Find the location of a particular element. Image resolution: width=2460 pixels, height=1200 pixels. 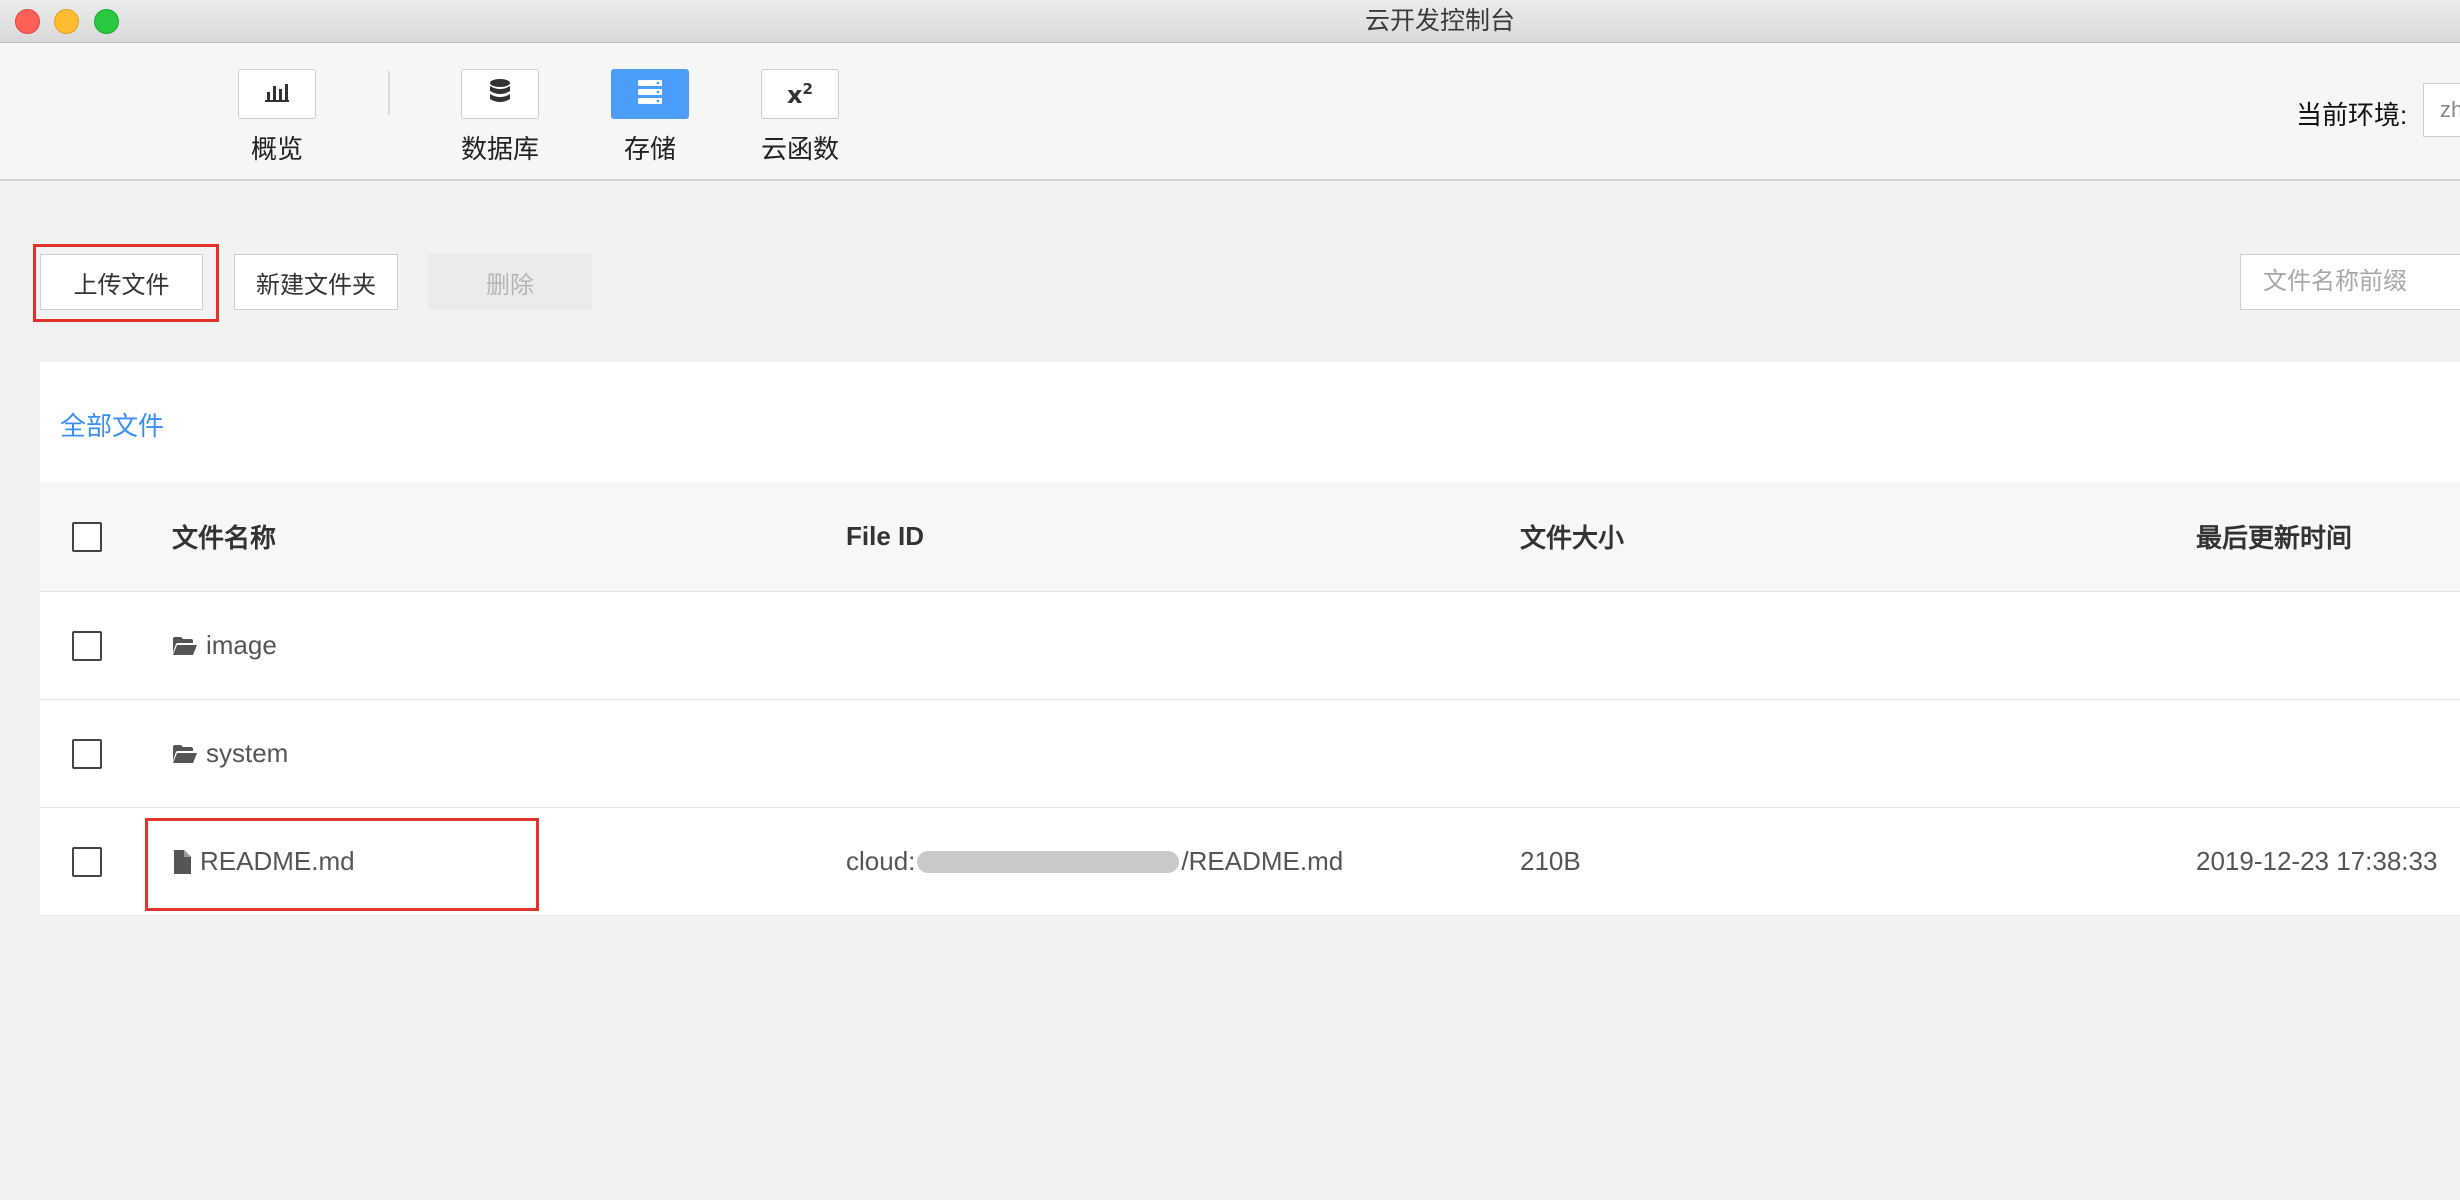

database-button is located at coordinates (500, 94).